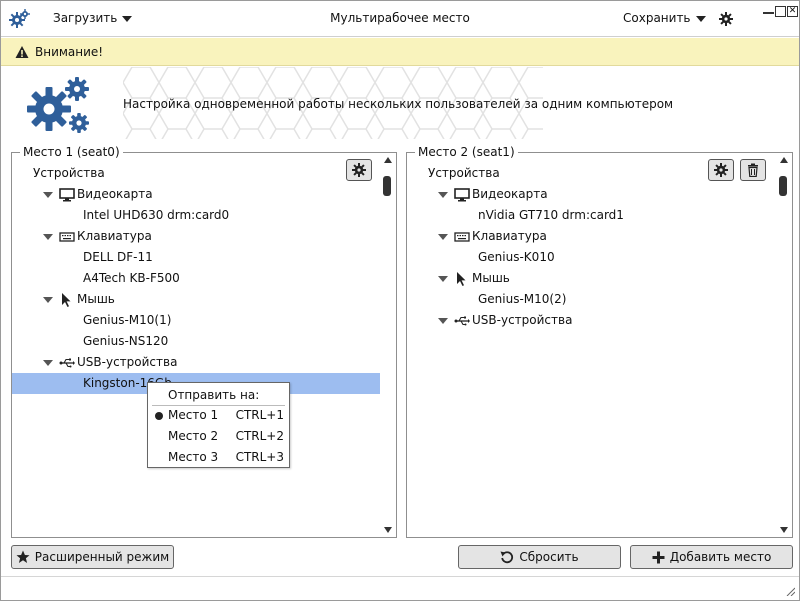 The width and height of the screenshot is (800, 601). I want to click on menu-item-shortcut: CTRL+3, so click(259, 457).